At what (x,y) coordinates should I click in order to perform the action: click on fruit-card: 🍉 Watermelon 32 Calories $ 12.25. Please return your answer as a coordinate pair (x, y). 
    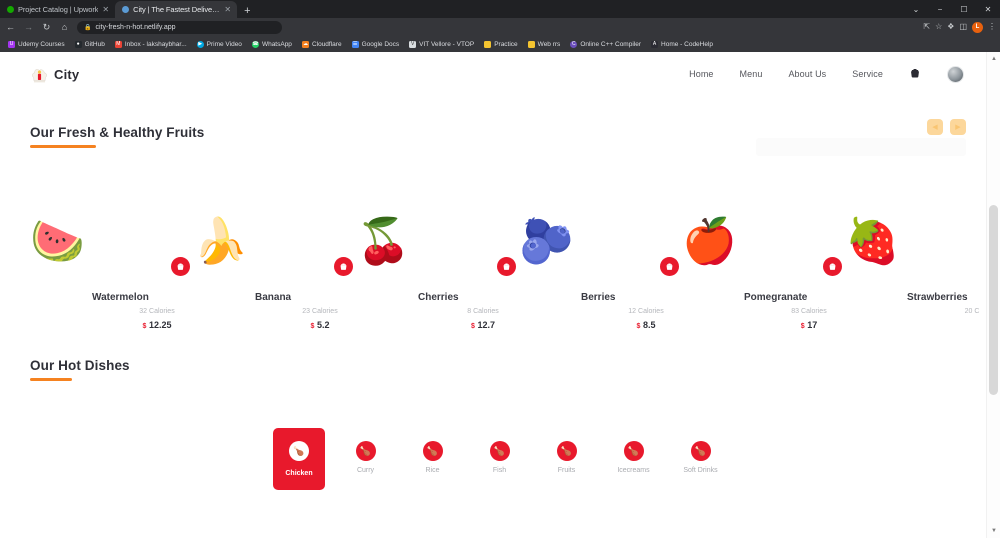
    Looking at the image, I should click on (120, 280).